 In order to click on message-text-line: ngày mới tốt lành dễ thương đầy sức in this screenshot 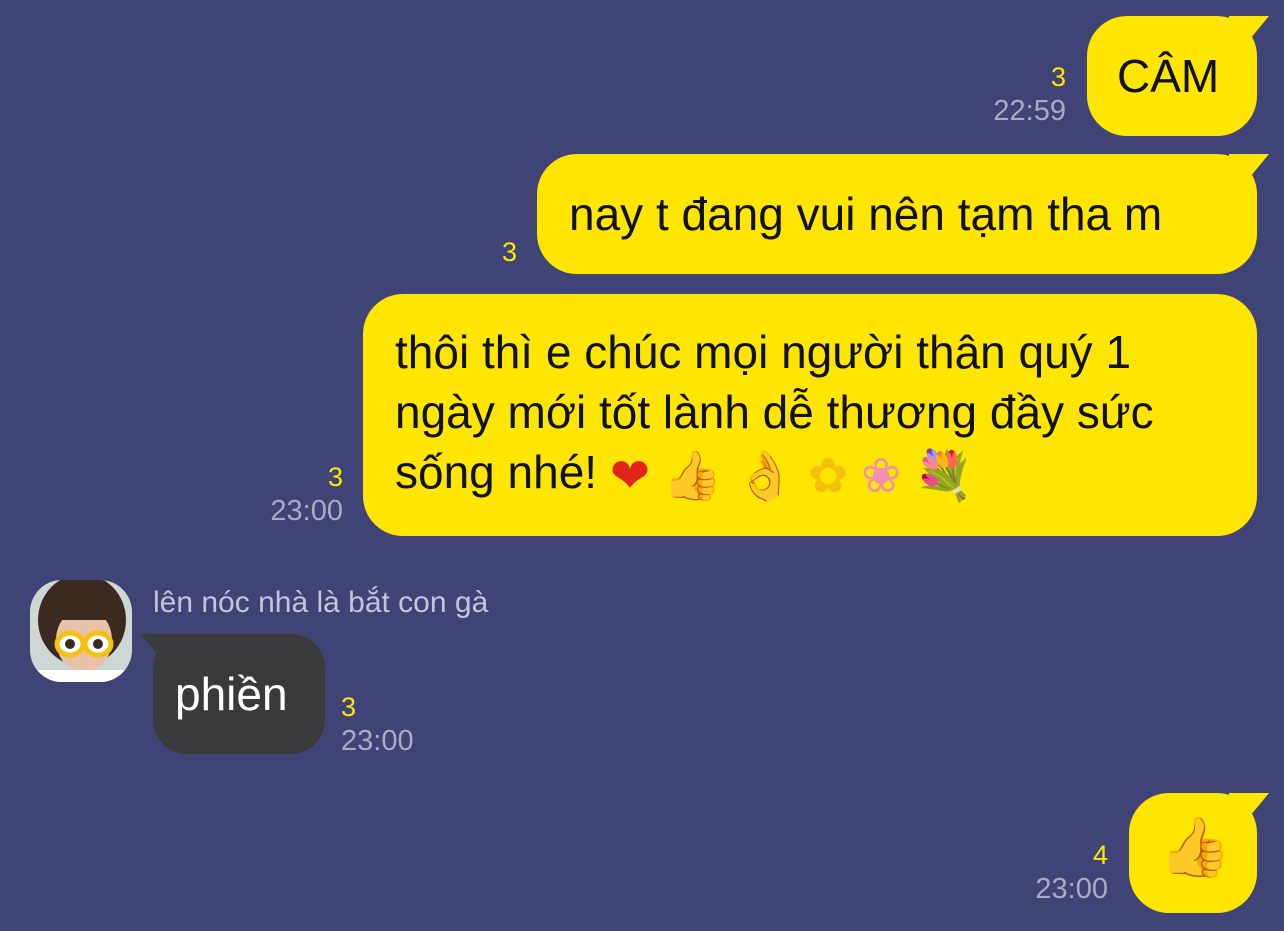, I will do `click(774, 412)`.